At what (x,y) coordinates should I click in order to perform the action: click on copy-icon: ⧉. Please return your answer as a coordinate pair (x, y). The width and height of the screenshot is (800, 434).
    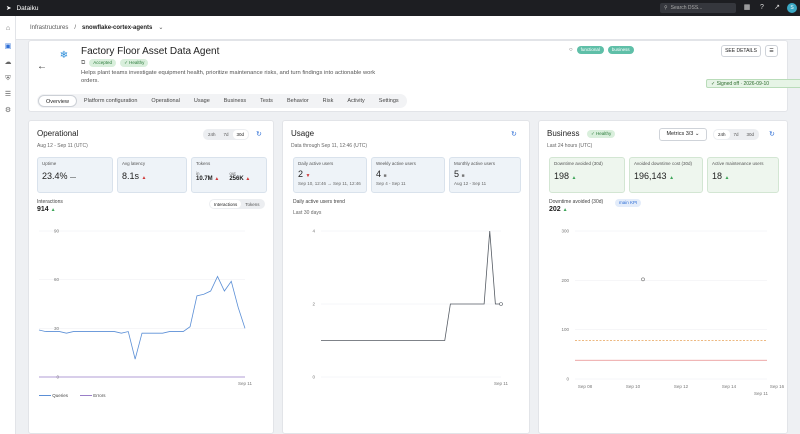
    Looking at the image, I should click on (83, 63).